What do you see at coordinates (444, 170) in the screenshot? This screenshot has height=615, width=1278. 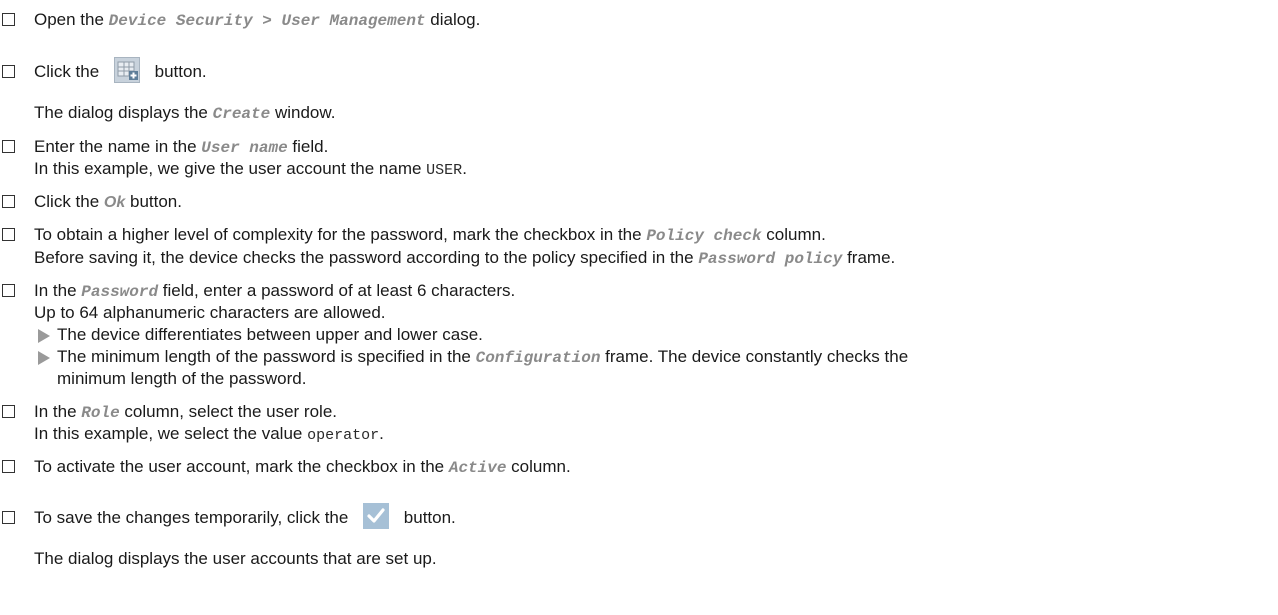 I see `example-value: USER` at bounding box center [444, 170].